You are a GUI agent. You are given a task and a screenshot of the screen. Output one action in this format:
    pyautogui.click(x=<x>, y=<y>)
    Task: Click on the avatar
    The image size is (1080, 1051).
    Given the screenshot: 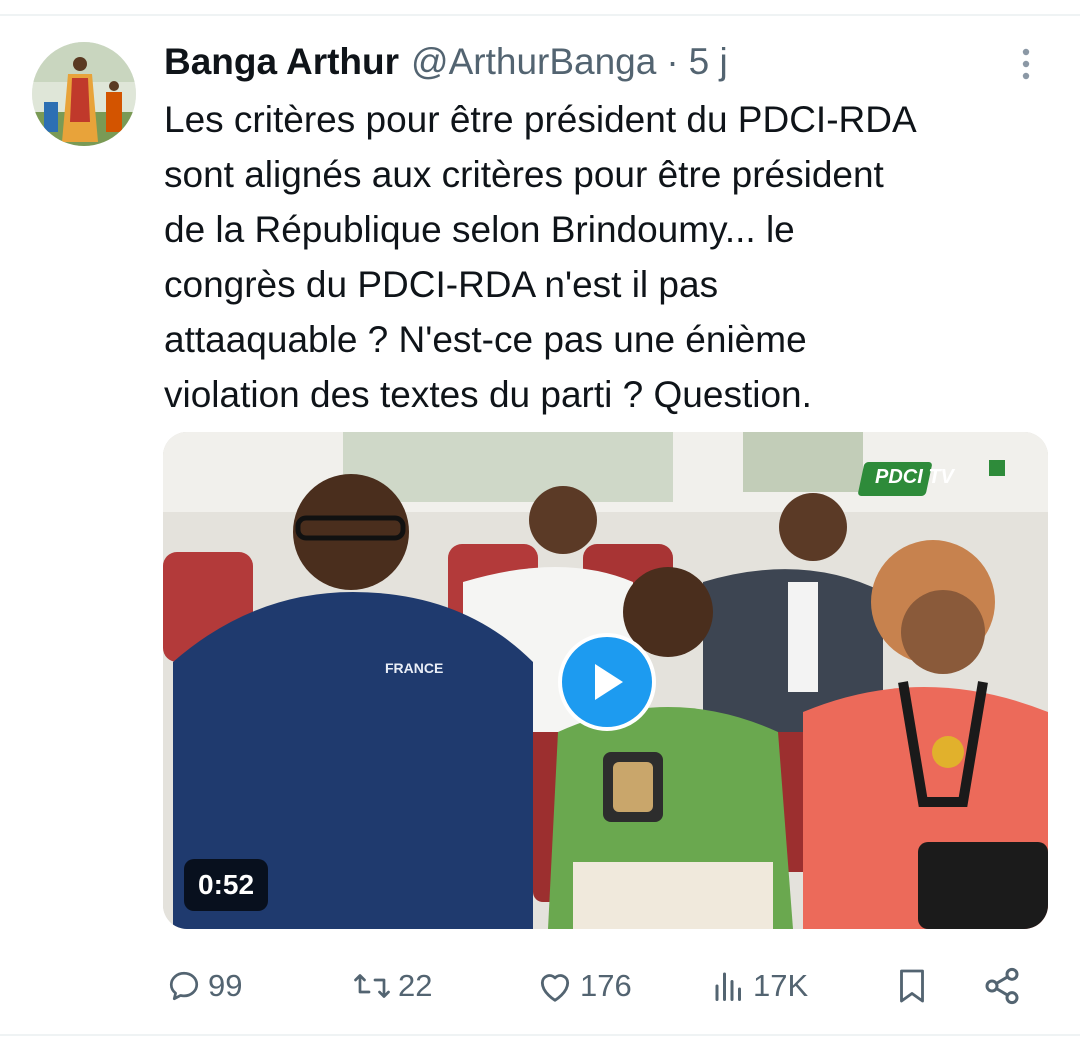 What is the action you would take?
    pyautogui.click(x=84, y=94)
    